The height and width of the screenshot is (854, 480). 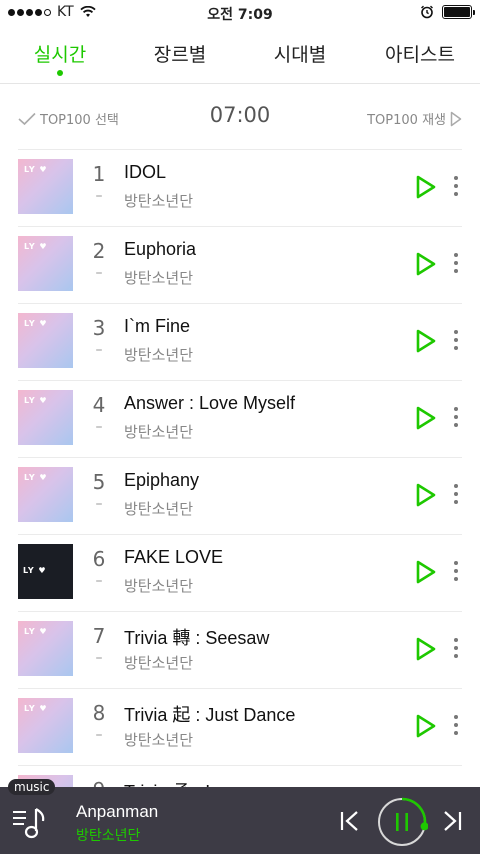 I want to click on status-time: 오전 7:09, so click(x=240, y=15).